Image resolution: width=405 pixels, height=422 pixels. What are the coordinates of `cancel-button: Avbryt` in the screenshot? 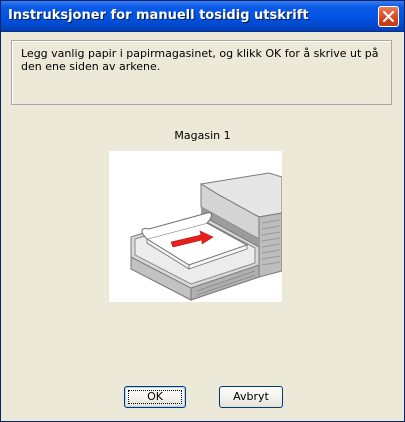 It's located at (251, 397).